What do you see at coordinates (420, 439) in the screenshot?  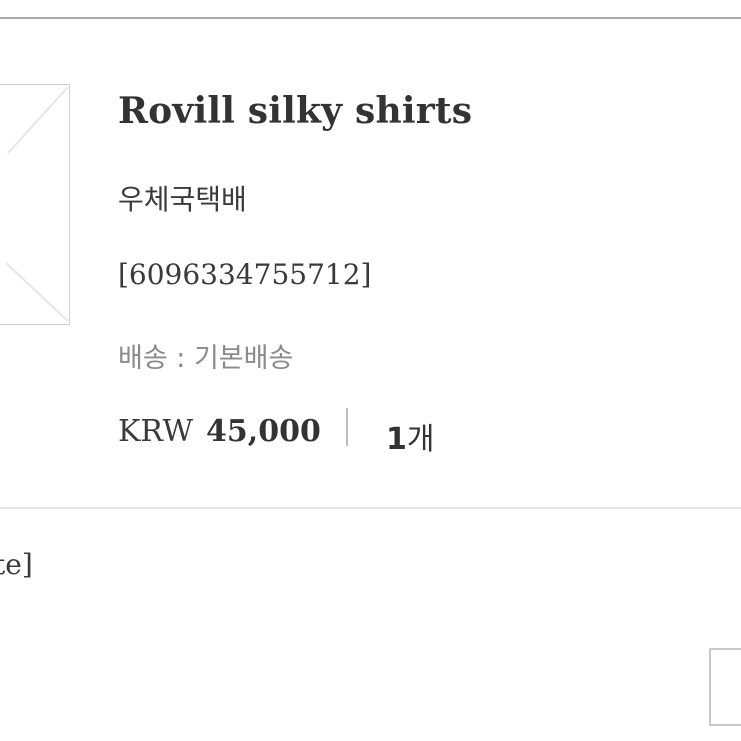 I see `quantity-unit: 개` at bounding box center [420, 439].